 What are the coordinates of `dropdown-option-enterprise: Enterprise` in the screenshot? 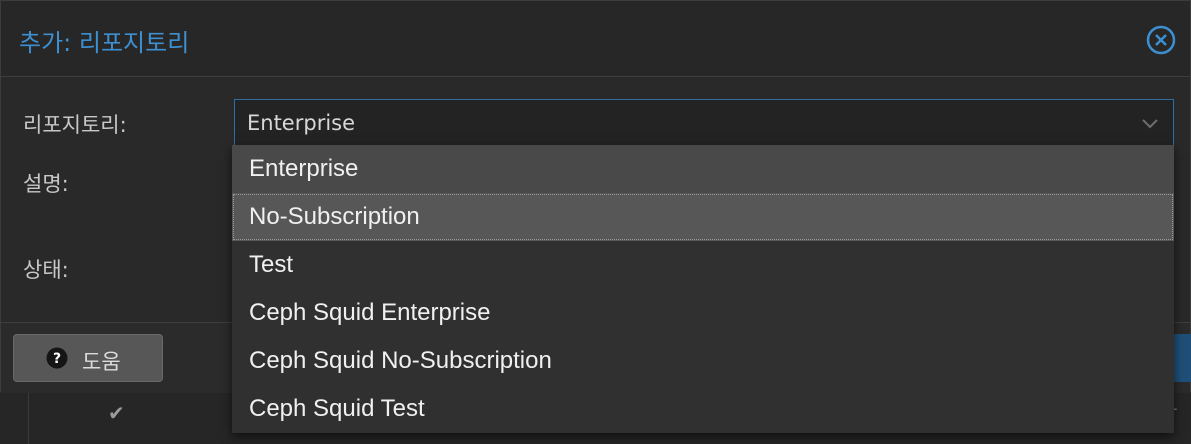 It's located at (703, 169).